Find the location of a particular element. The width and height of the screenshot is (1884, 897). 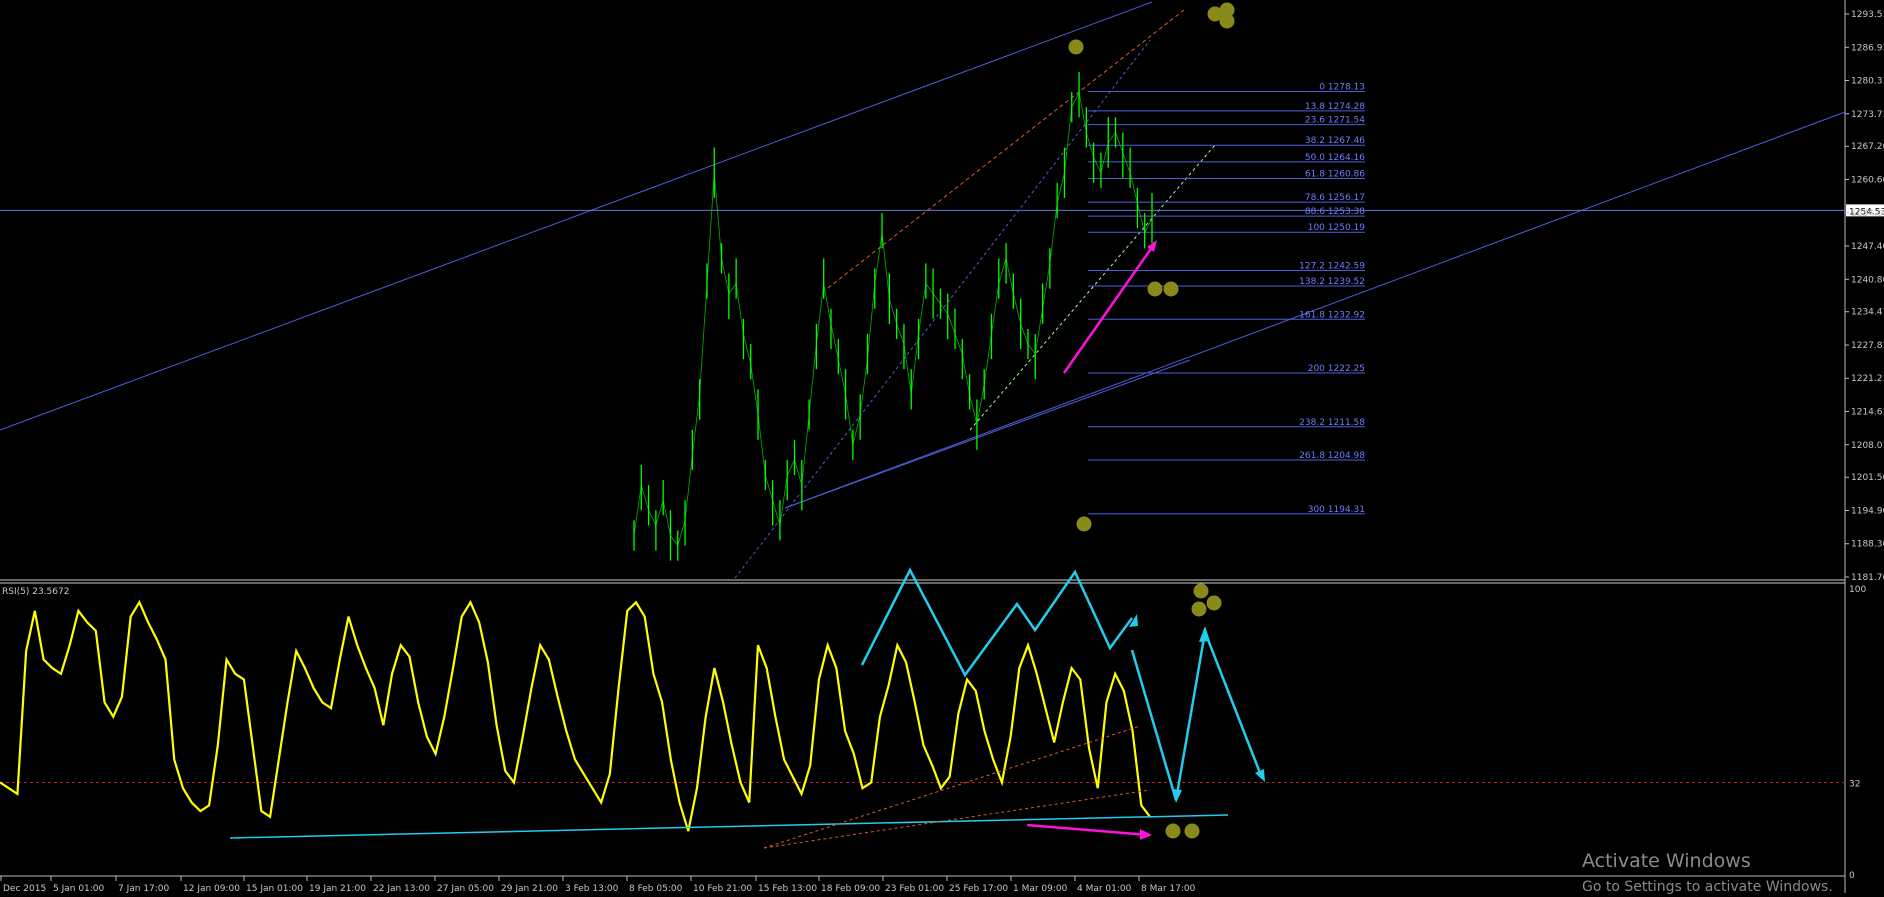

fib-level-label: 161.8 1232.92 is located at coordinates (1332, 315).